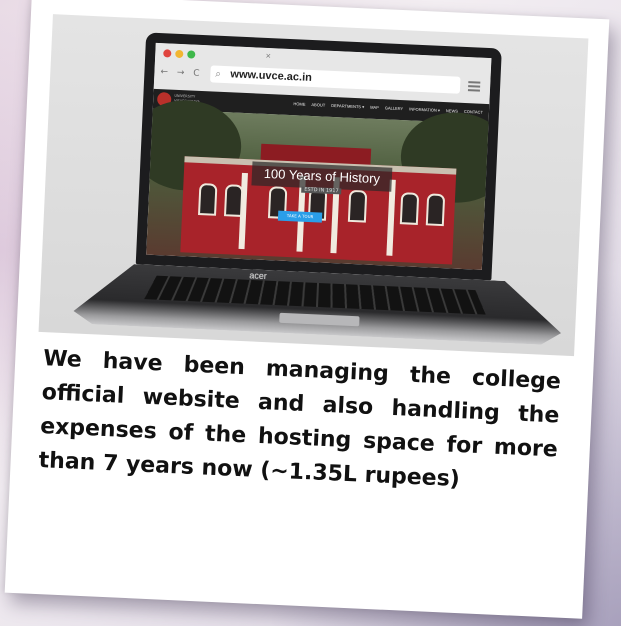 This screenshot has width=621, height=626. I want to click on nav-item-home: HOME, so click(299, 104).